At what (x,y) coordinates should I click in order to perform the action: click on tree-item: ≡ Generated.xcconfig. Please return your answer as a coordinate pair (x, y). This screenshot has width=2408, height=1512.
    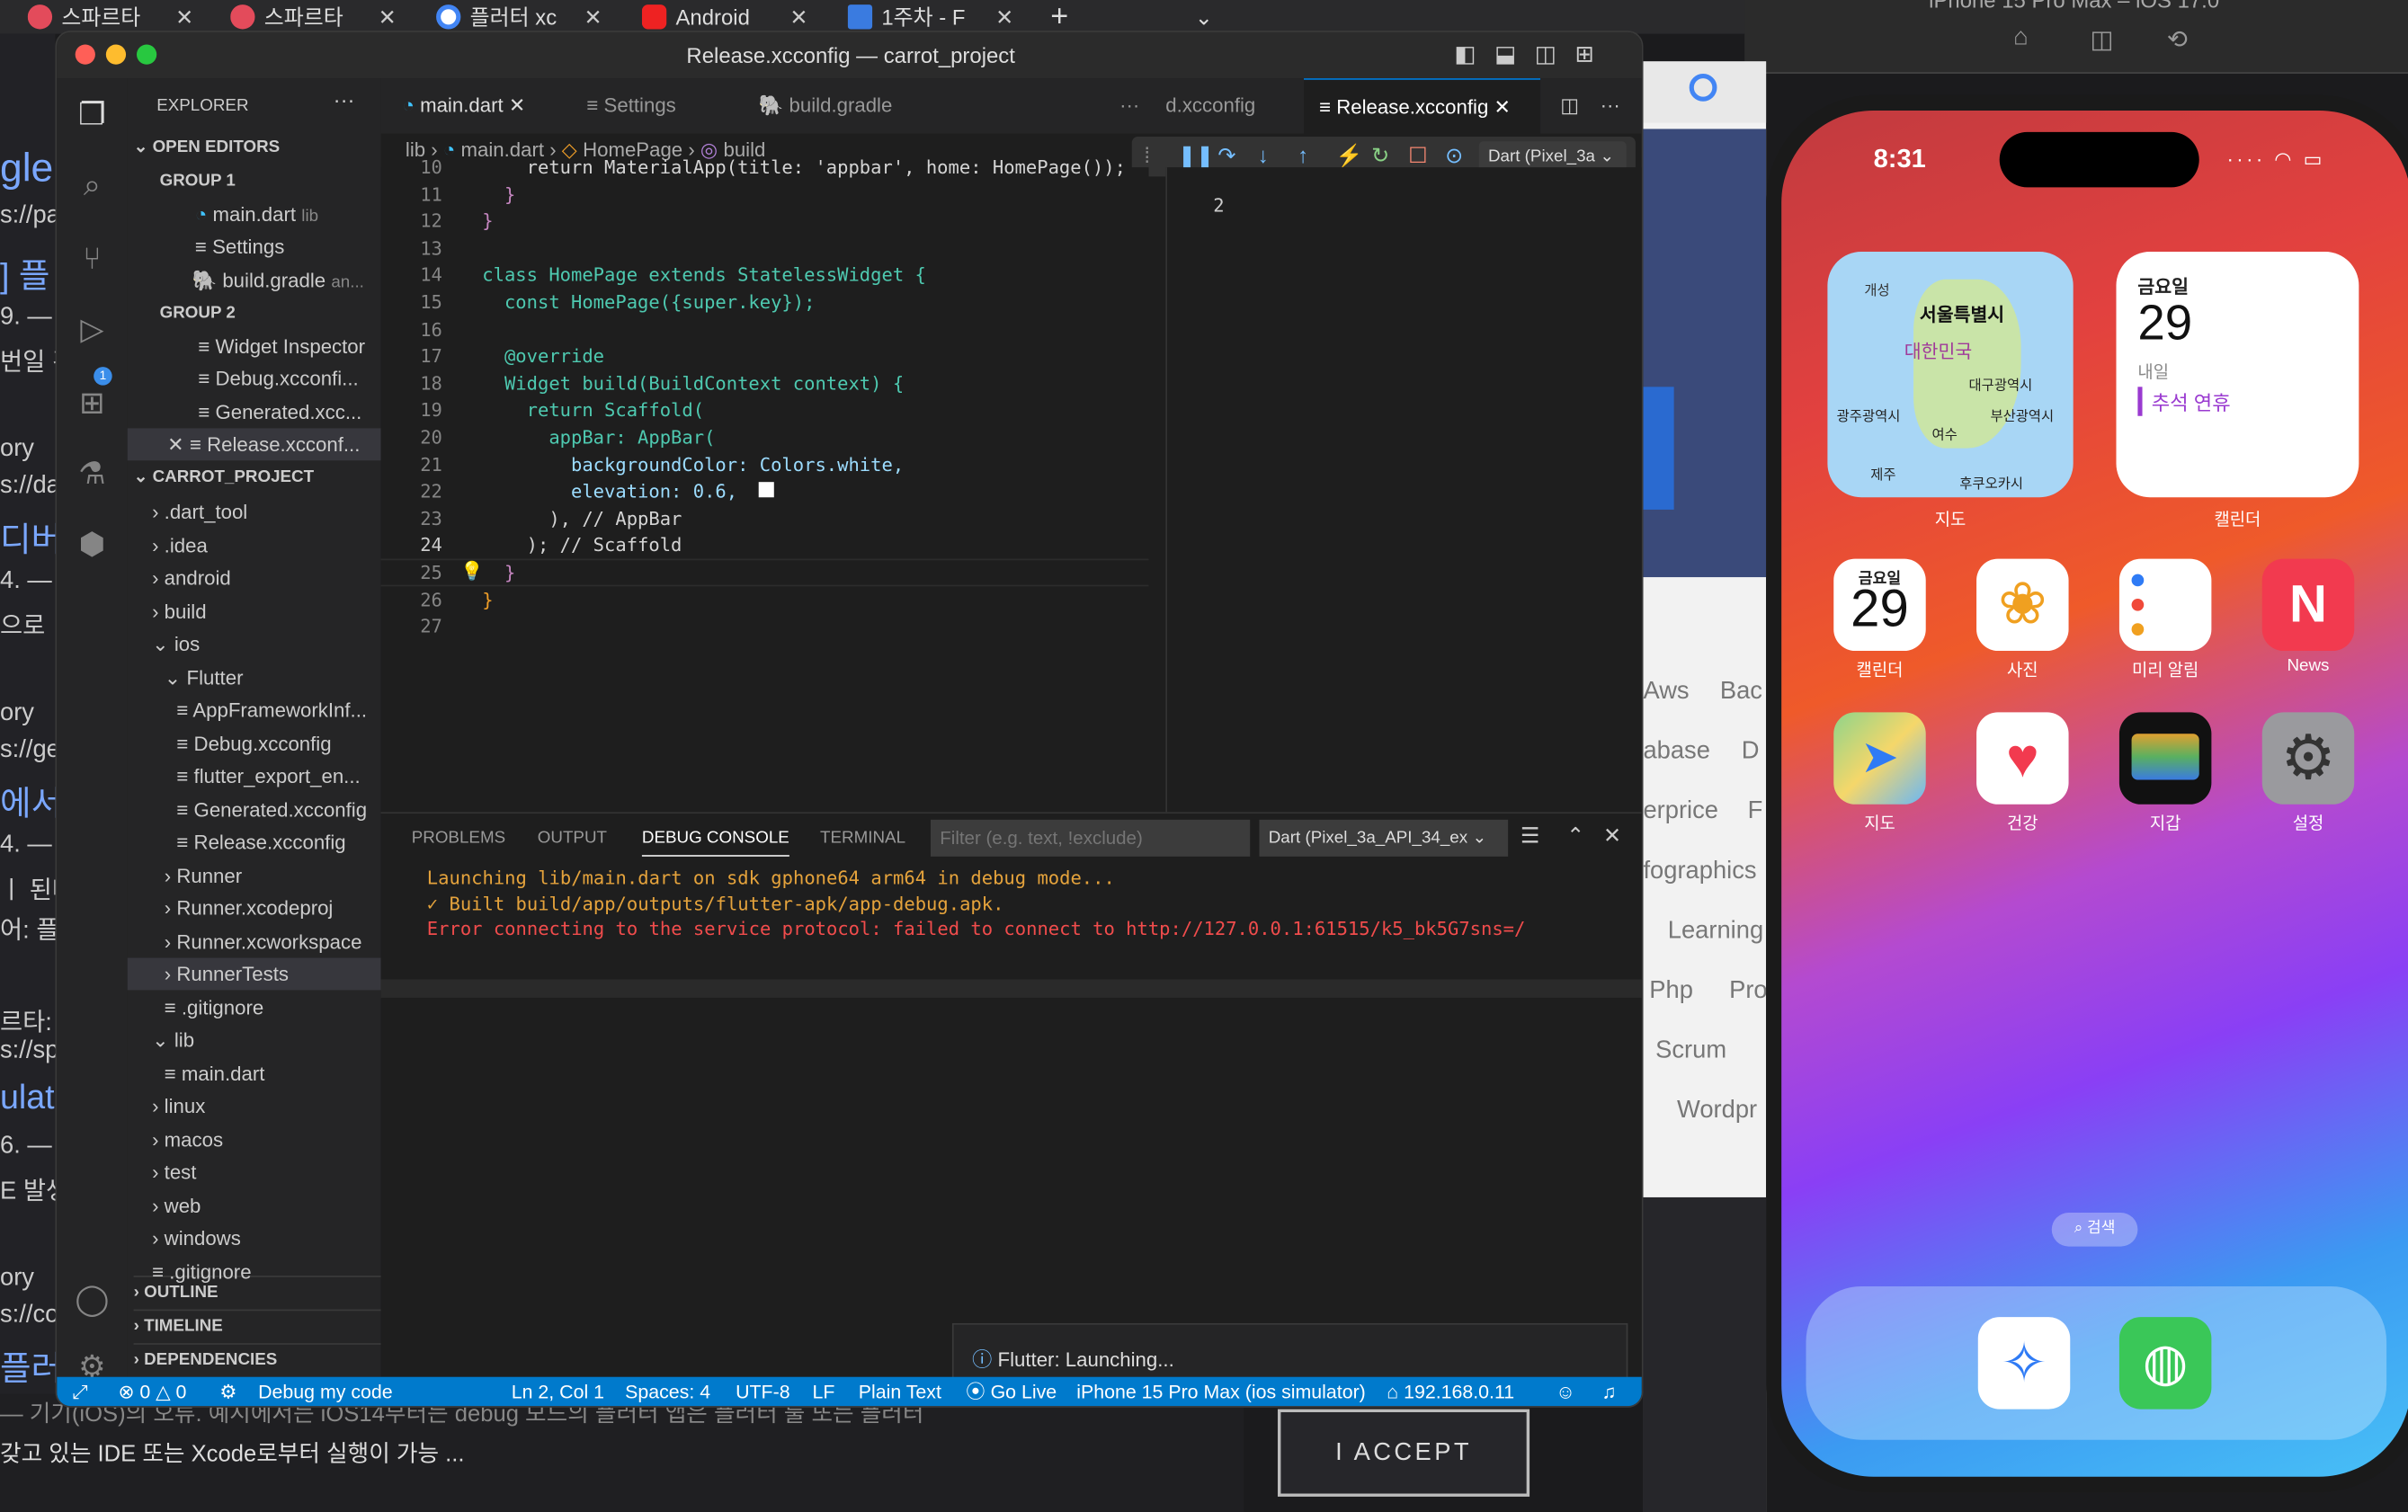
    Looking at the image, I should click on (254, 809).